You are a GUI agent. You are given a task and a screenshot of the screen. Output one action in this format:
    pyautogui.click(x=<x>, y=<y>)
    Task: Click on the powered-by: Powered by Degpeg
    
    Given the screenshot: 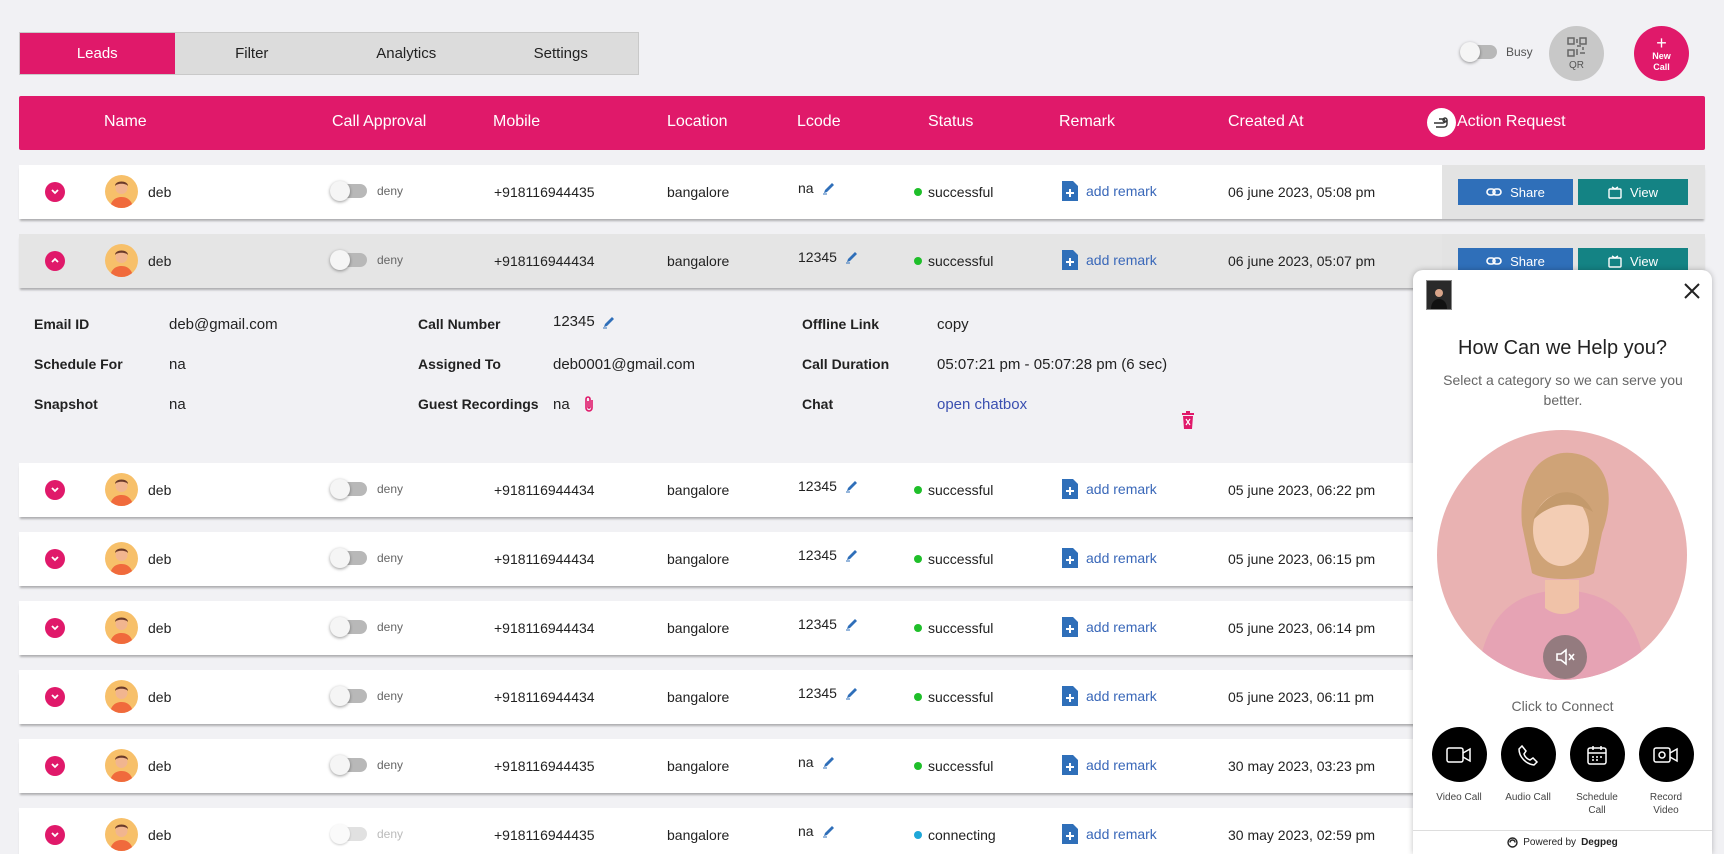 What is the action you would take?
    pyautogui.click(x=1562, y=842)
    